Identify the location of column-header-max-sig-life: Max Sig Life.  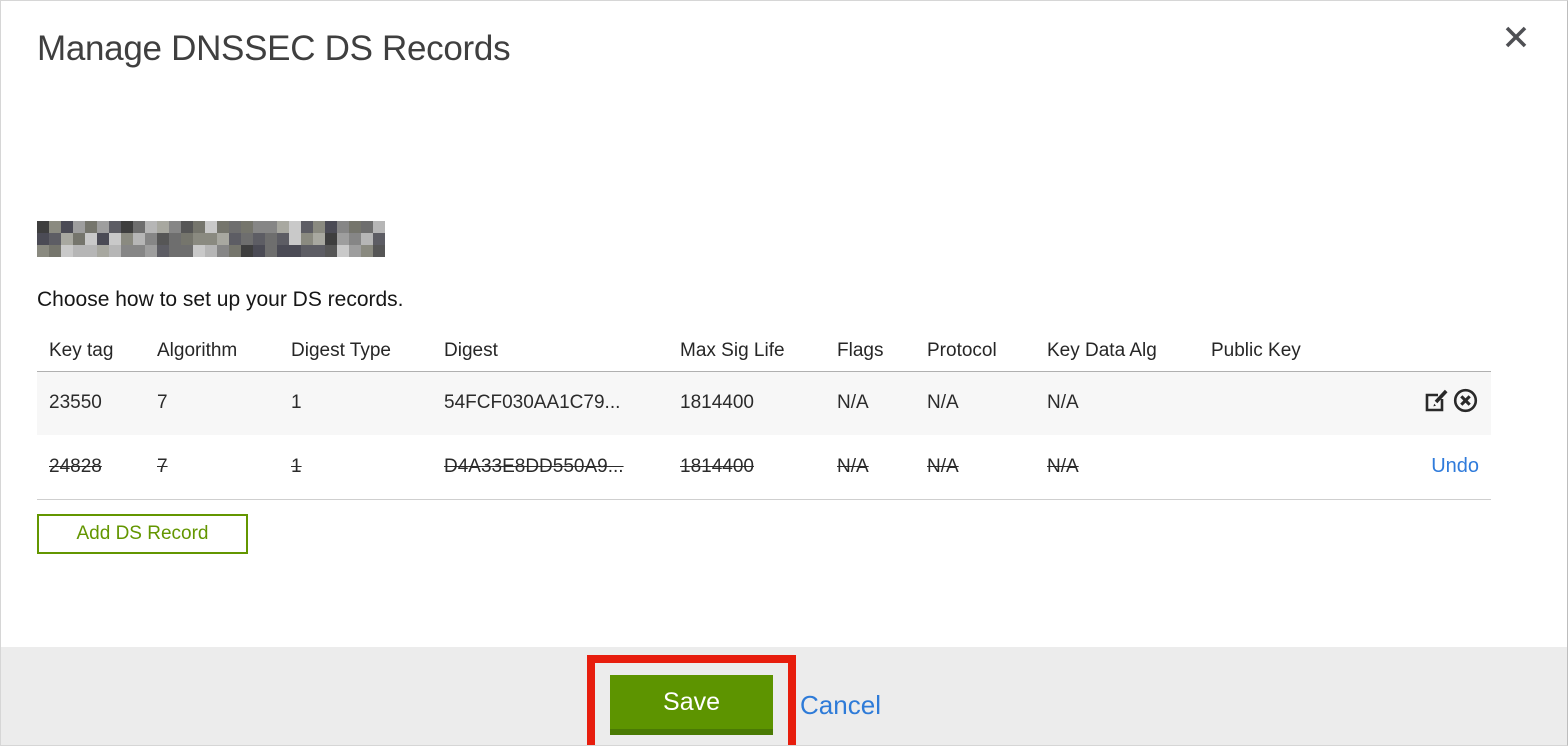
(758, 351).